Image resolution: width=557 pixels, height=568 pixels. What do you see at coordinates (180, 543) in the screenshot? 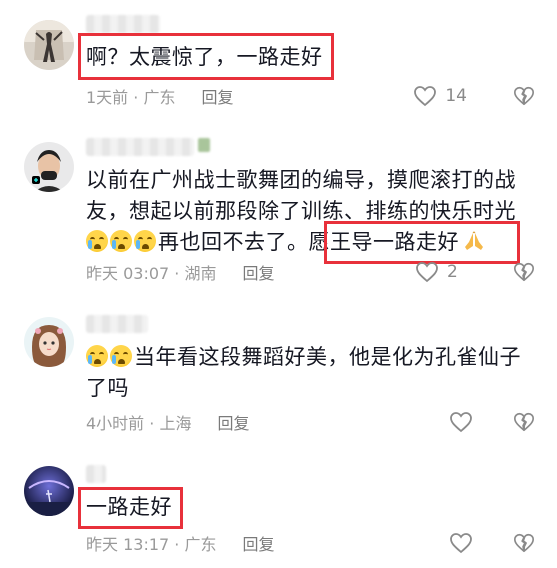
I see `comment-meta: 昨天 13:17 · 广东 回复` at bounding box center [180, 543].